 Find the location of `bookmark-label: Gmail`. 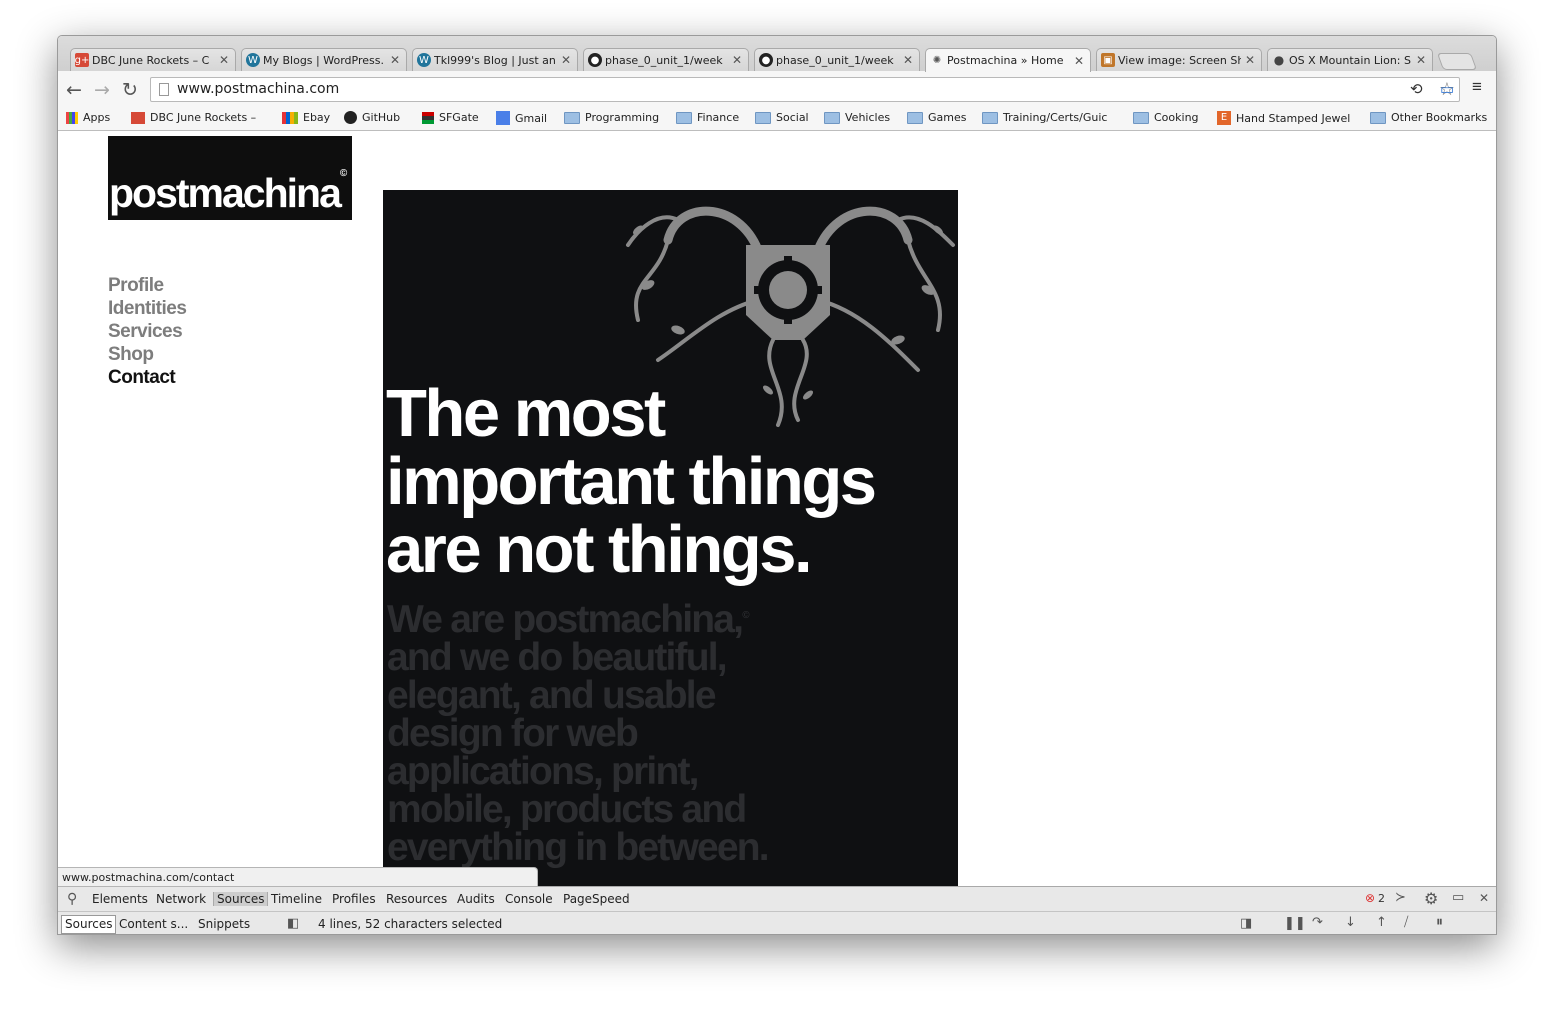

bookmark-label: Gmail is located at coordinates (531, 118).